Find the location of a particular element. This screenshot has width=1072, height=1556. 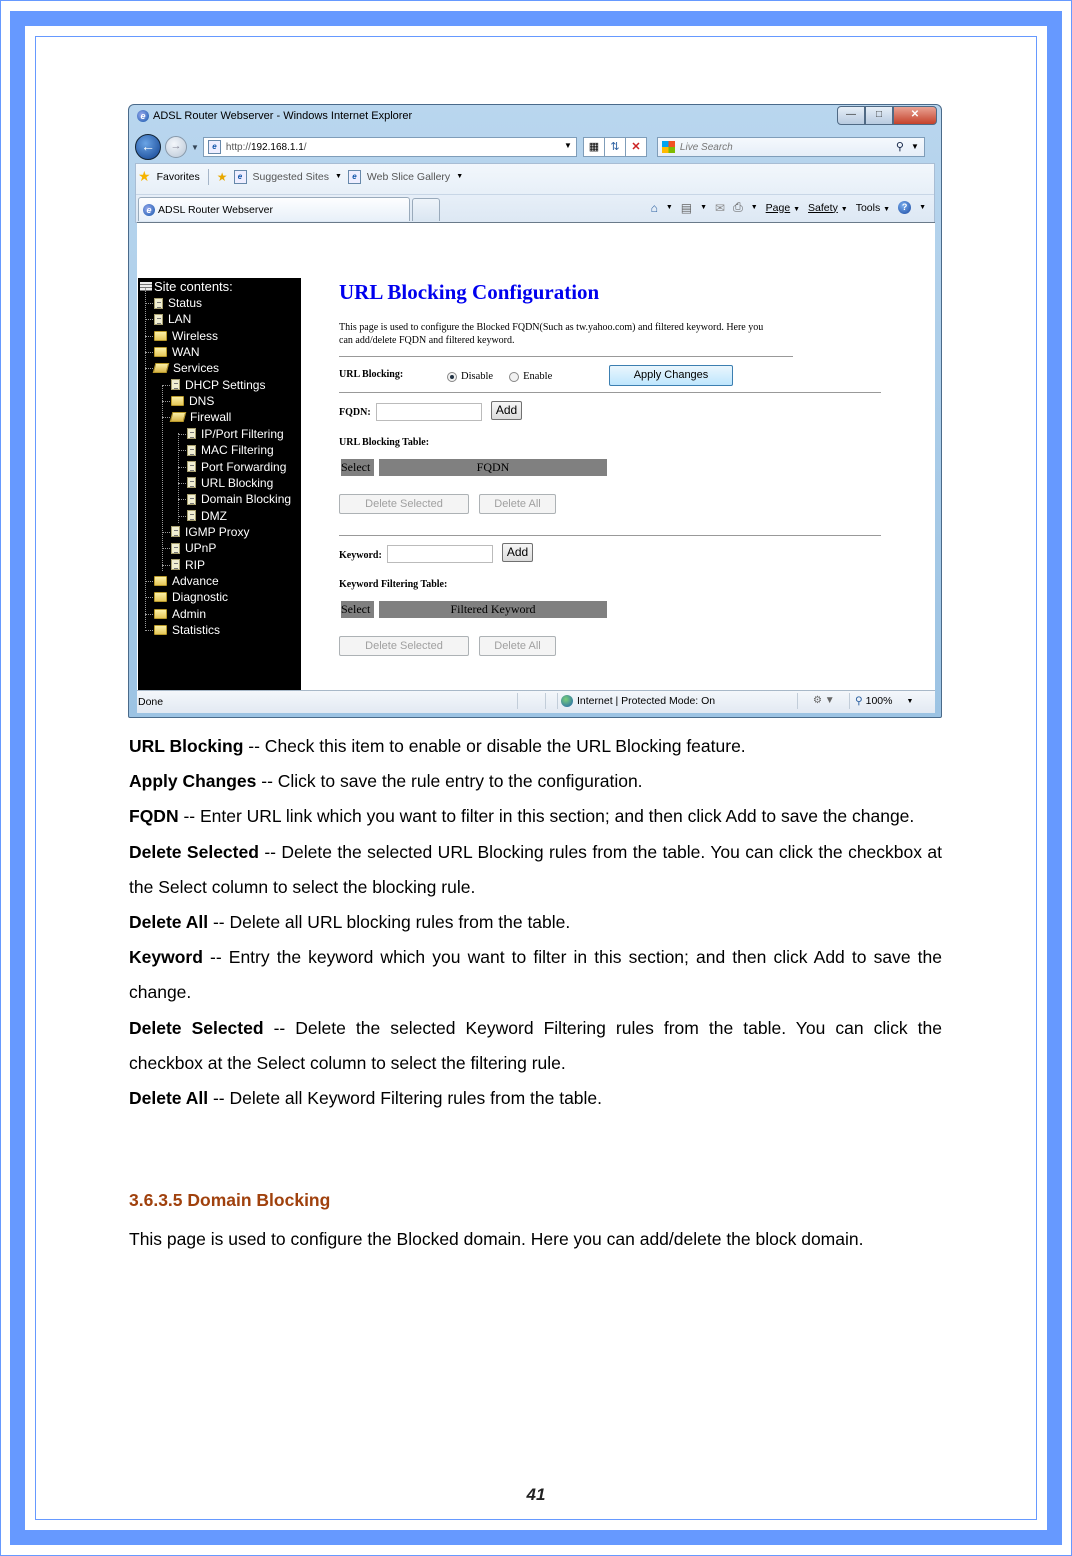

command-bar: ⌂ ▼ ▤ ▼ ✉ ⎙ ▼ Page ▼ Safety ▼ Tools ▼ ? ▼ is located at coordinates (788, 207).